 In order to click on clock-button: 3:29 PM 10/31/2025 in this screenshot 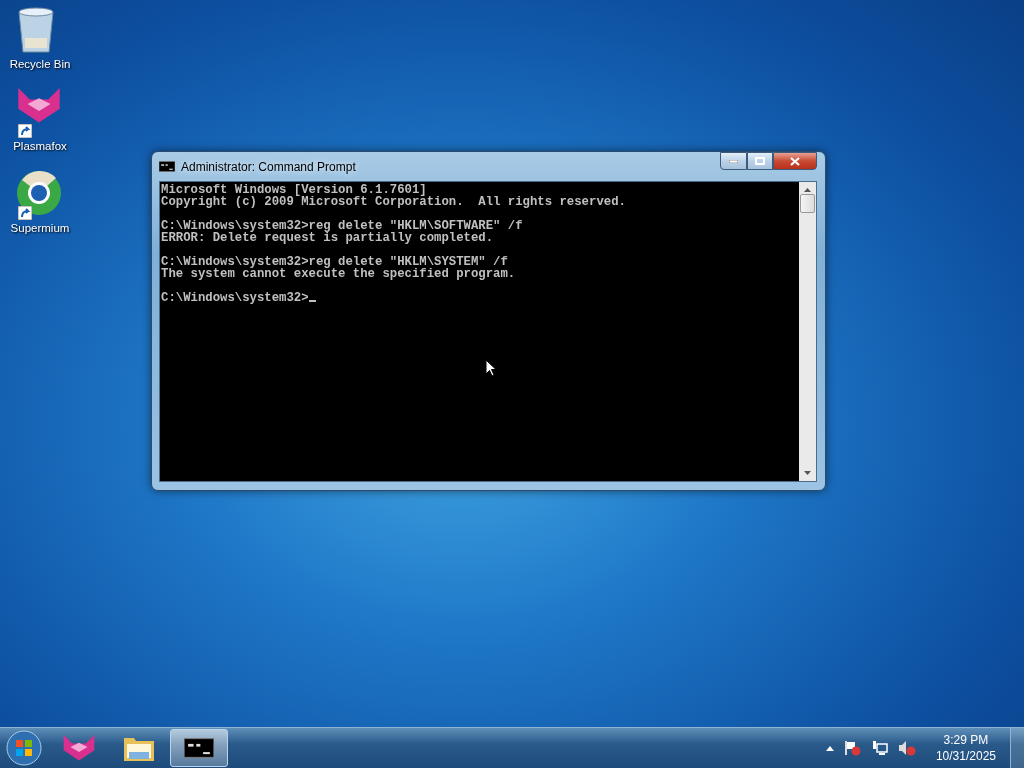, I will do `click(965, 748)`.